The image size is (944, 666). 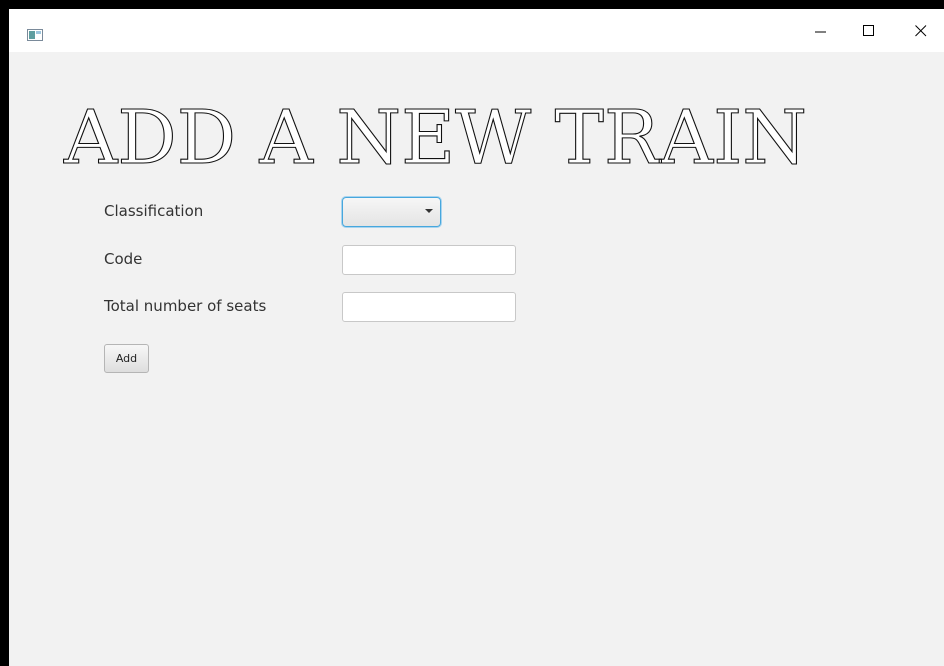 I want to click on maximize-icon, so click(x=868, y=30).